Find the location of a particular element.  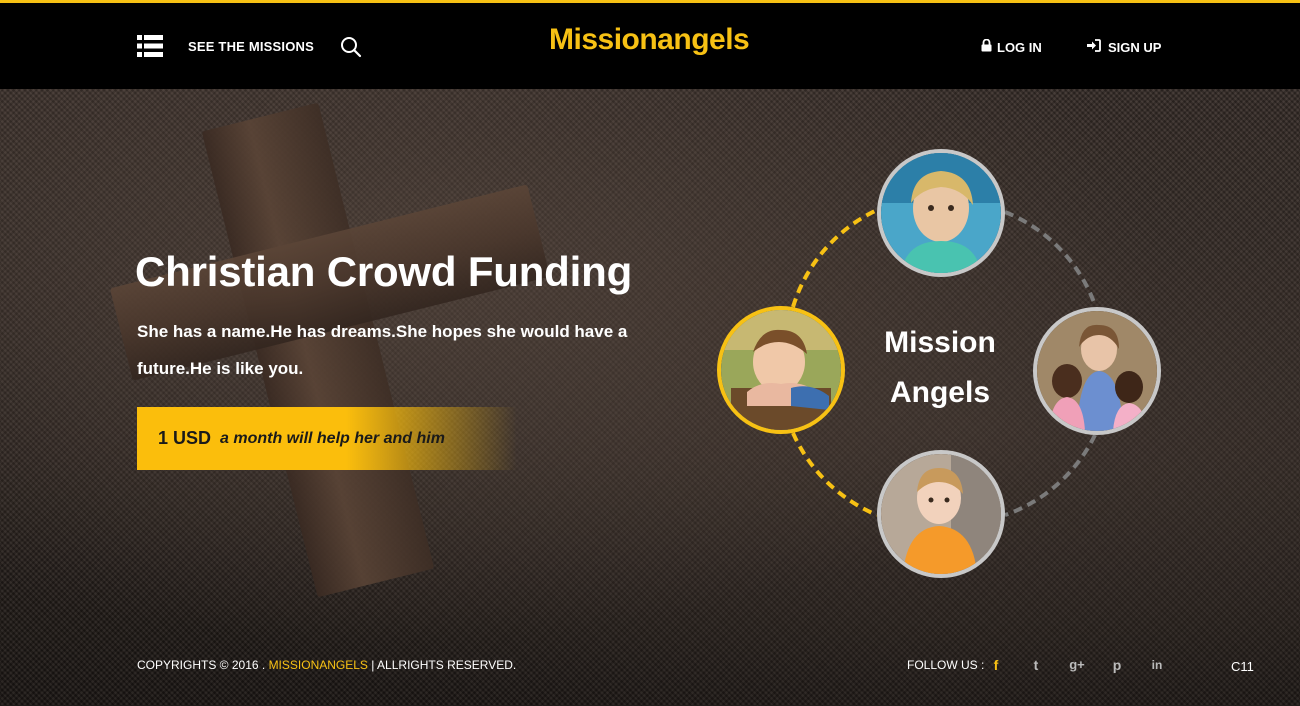

corner-code: C11 is located at coordinates (1242, 666).